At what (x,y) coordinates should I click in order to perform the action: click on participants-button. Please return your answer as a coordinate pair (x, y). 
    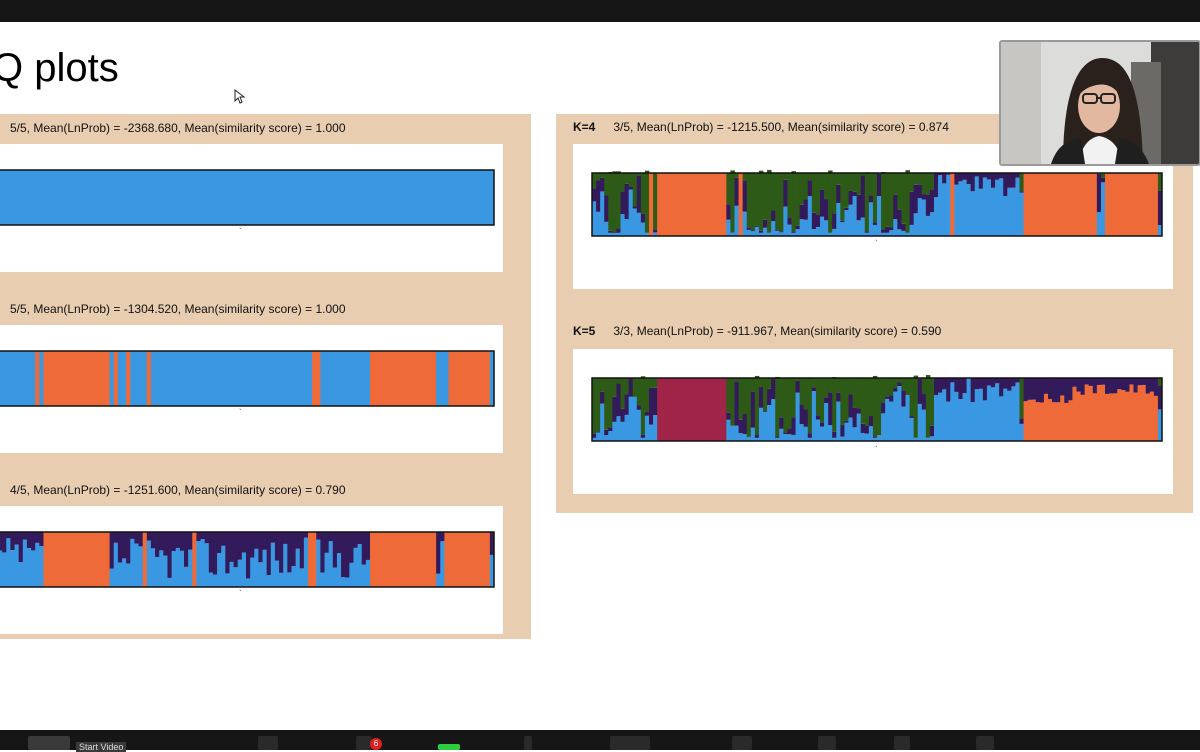
    Looking at the image, I should click on (268, 743).